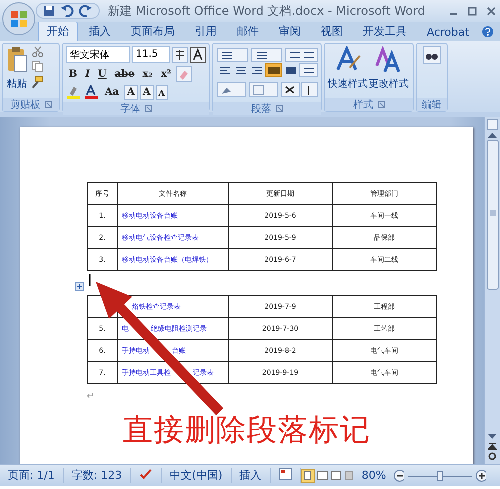 This screenshot has height=489, width=500. What do you see at coordinates (17, 84) in the screenshot?
I see `paste-button: 粘贴` at bounding box center [17, 84].